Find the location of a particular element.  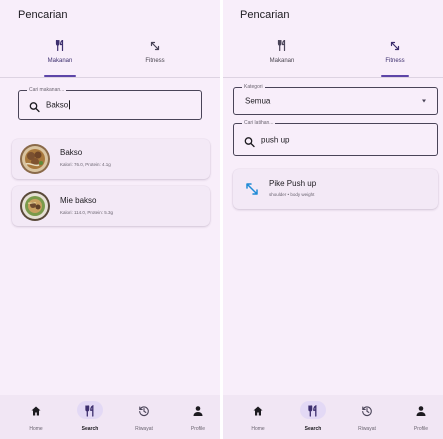

text-caret is located at coordinates (70, 105).